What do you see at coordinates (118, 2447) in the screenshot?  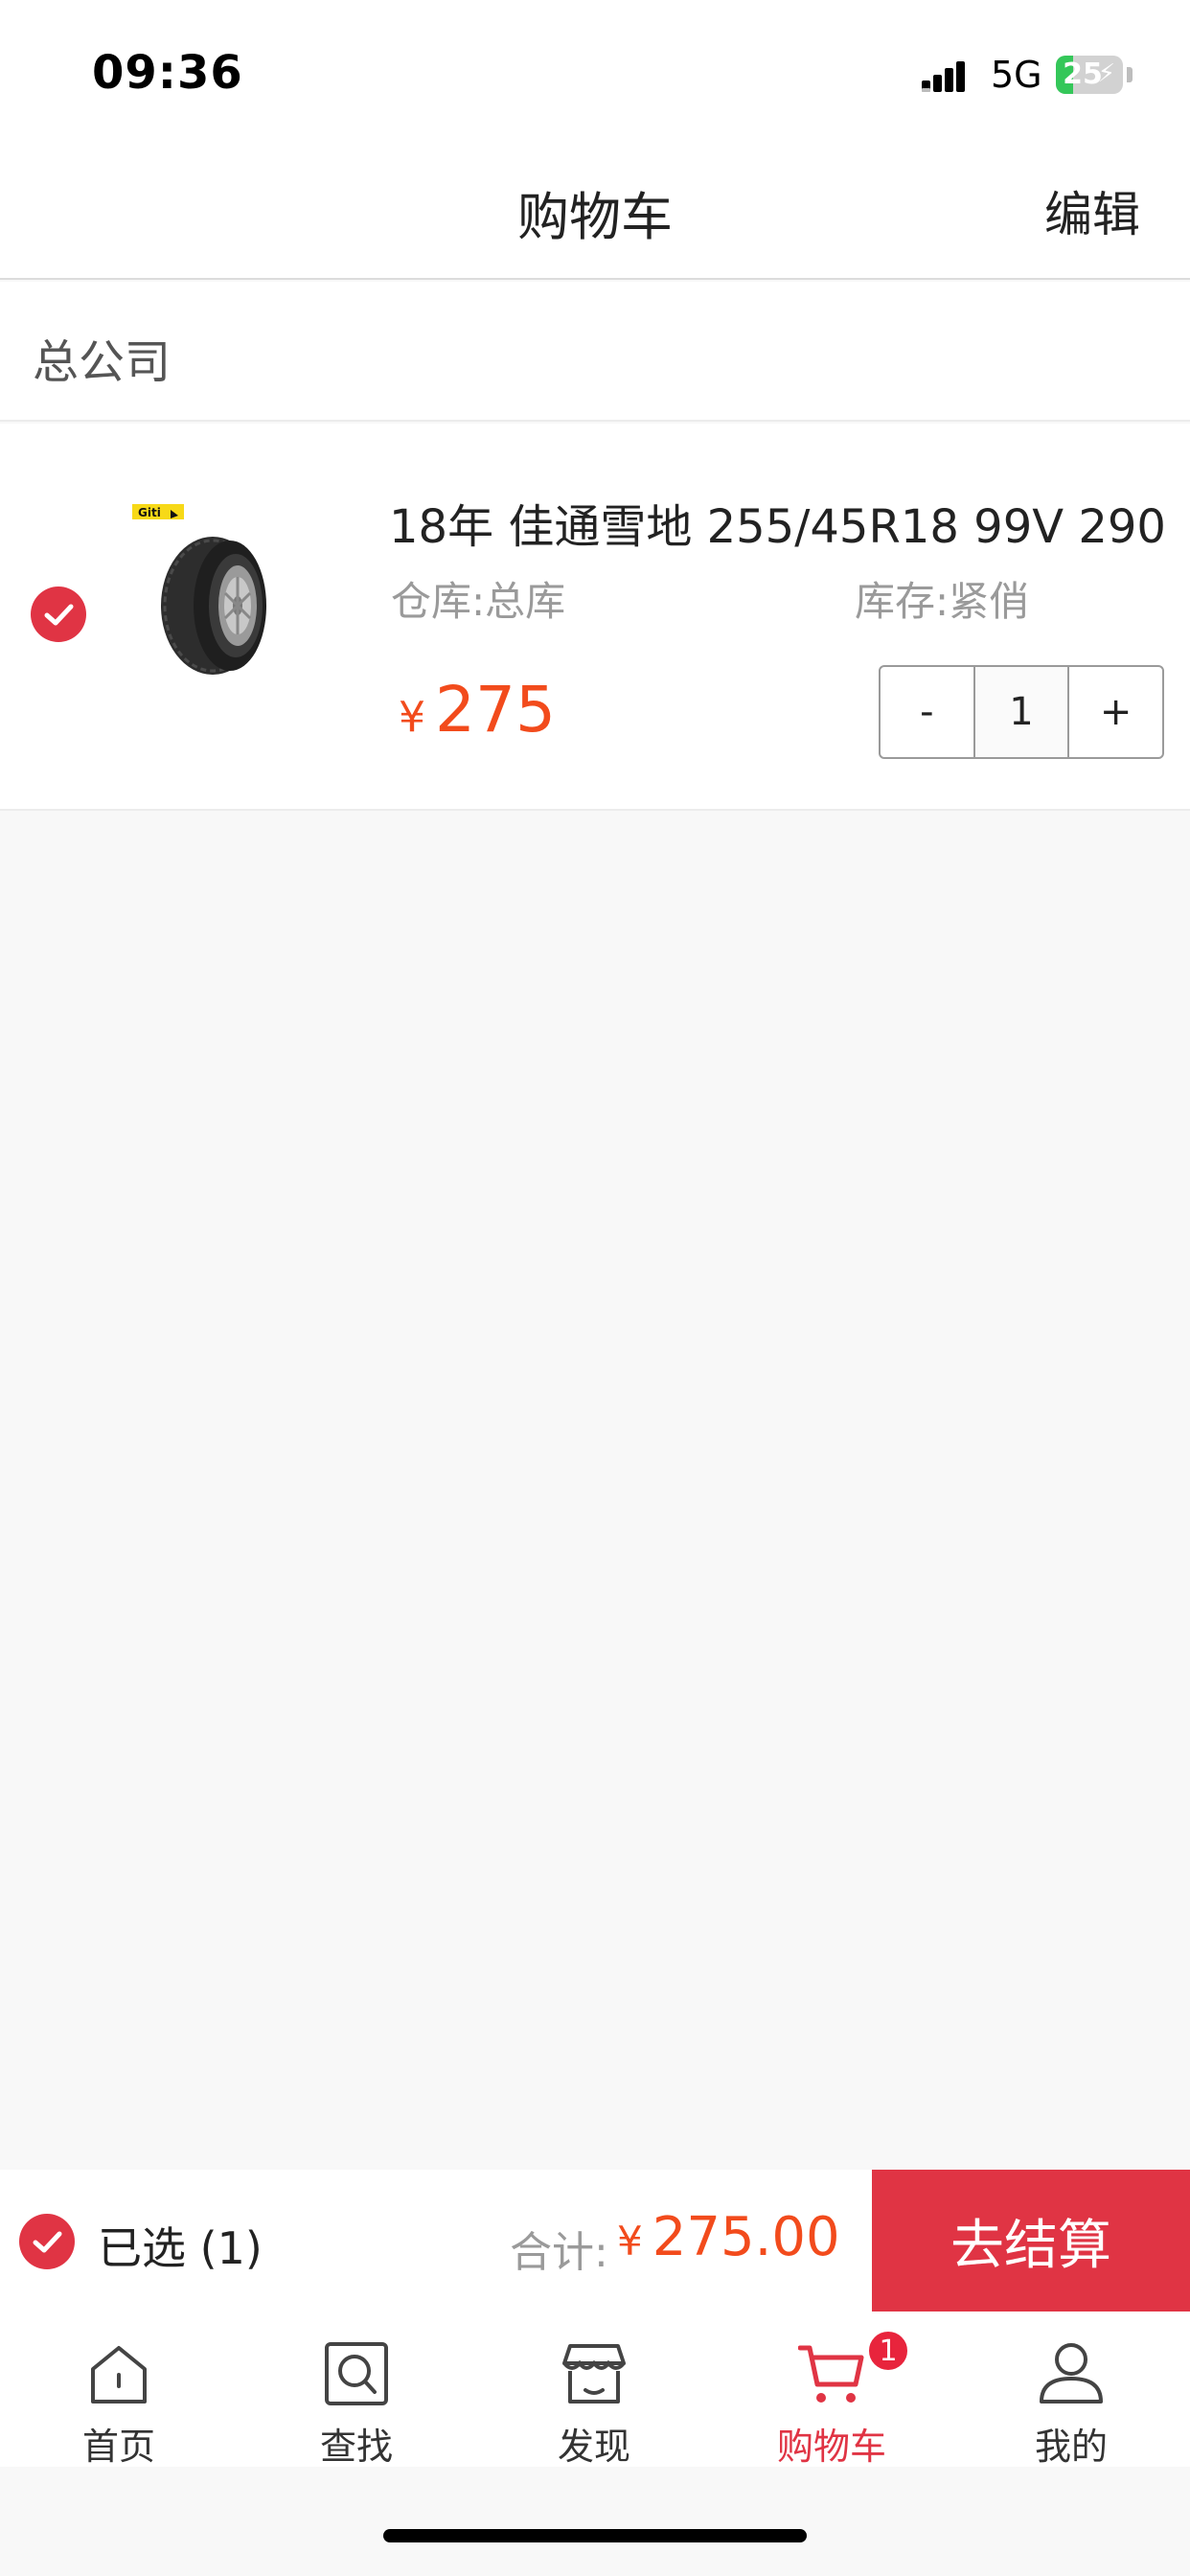 I see `tab-label: 首页` at bounding box center [118, 2447].